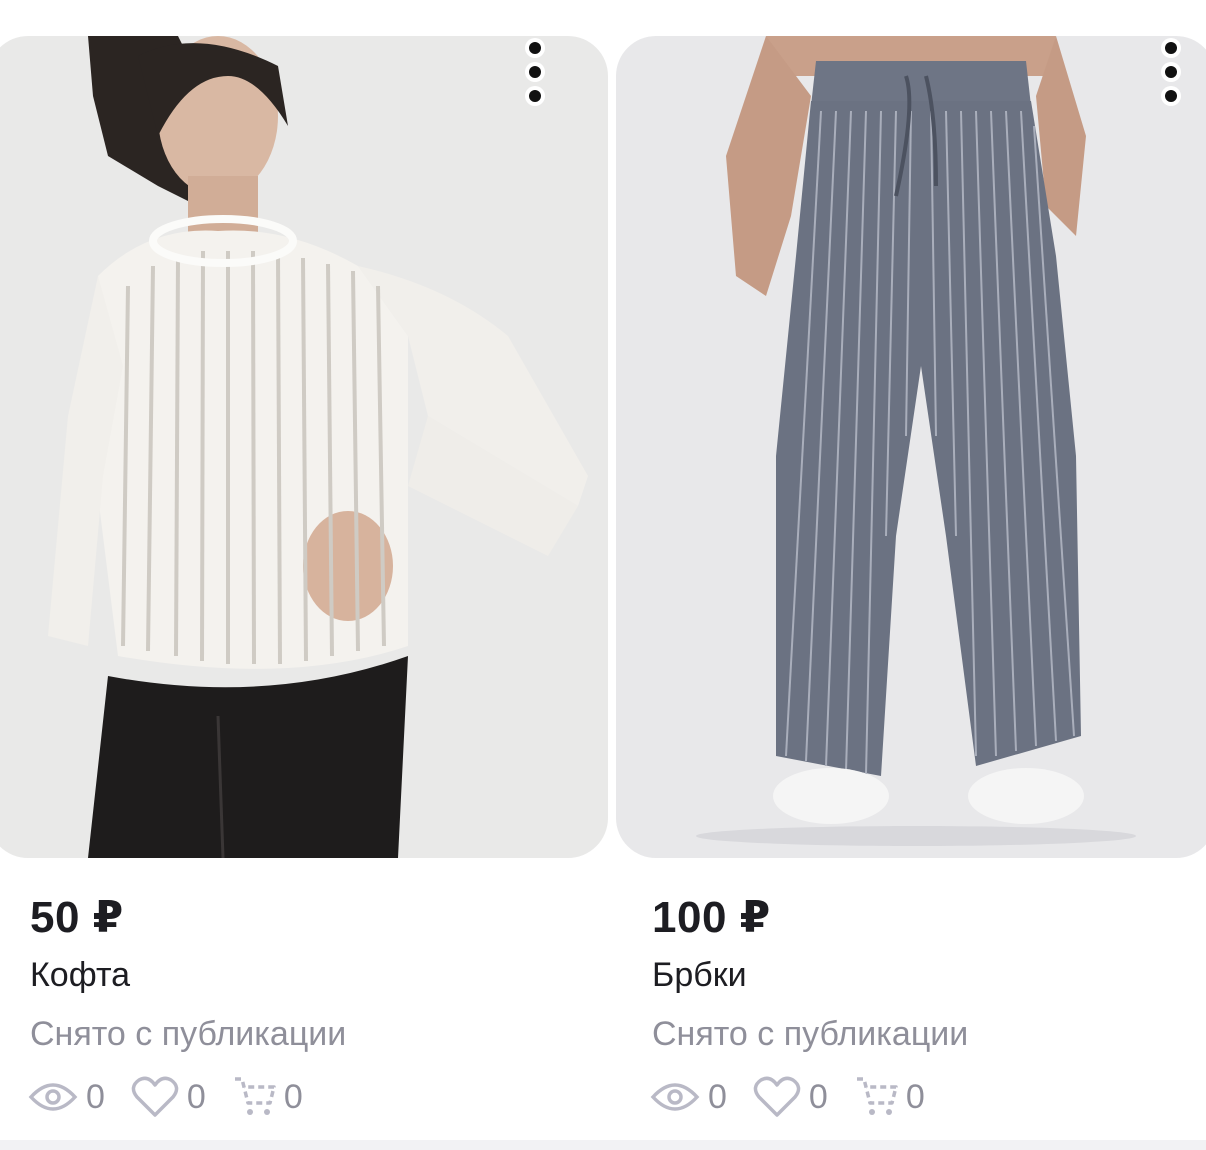 The width and height of the screenshot is (1206, 1150). Describe the element at coordinates (603, 1145) in the screenshot. I see `bottom-divider` at that location.